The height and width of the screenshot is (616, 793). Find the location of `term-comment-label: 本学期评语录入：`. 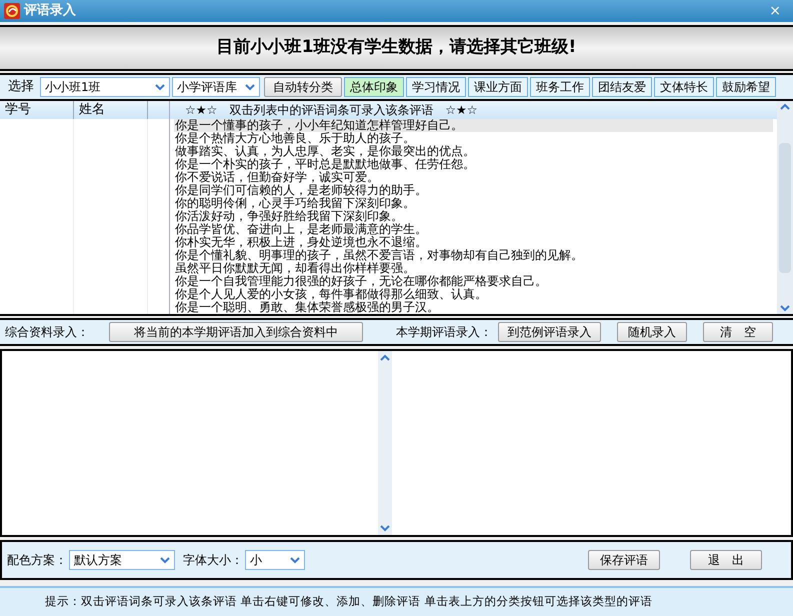

term-comment-label: 本学期评语录入： is located at coordinates (444, 332).